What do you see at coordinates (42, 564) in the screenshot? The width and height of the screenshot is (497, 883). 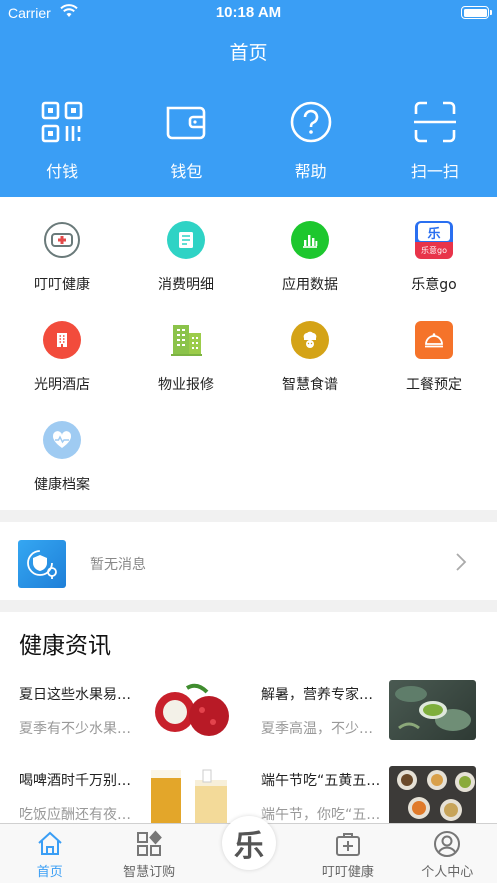 I see `shield-notice-icon` at bounding box center [42, 564].